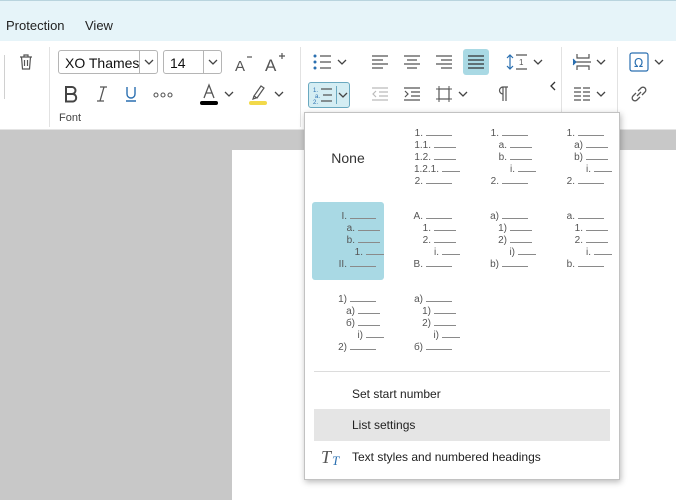 This screenshot has height=500, width=676. I want to click on preset-level-row: a., so click(348, 229).